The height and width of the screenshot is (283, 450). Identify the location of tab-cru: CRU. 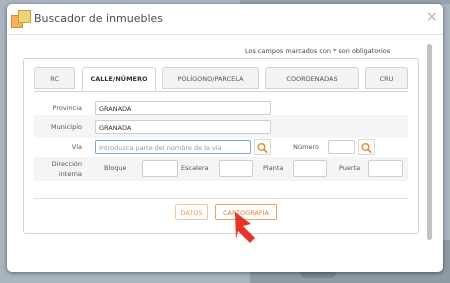
(386, 78).